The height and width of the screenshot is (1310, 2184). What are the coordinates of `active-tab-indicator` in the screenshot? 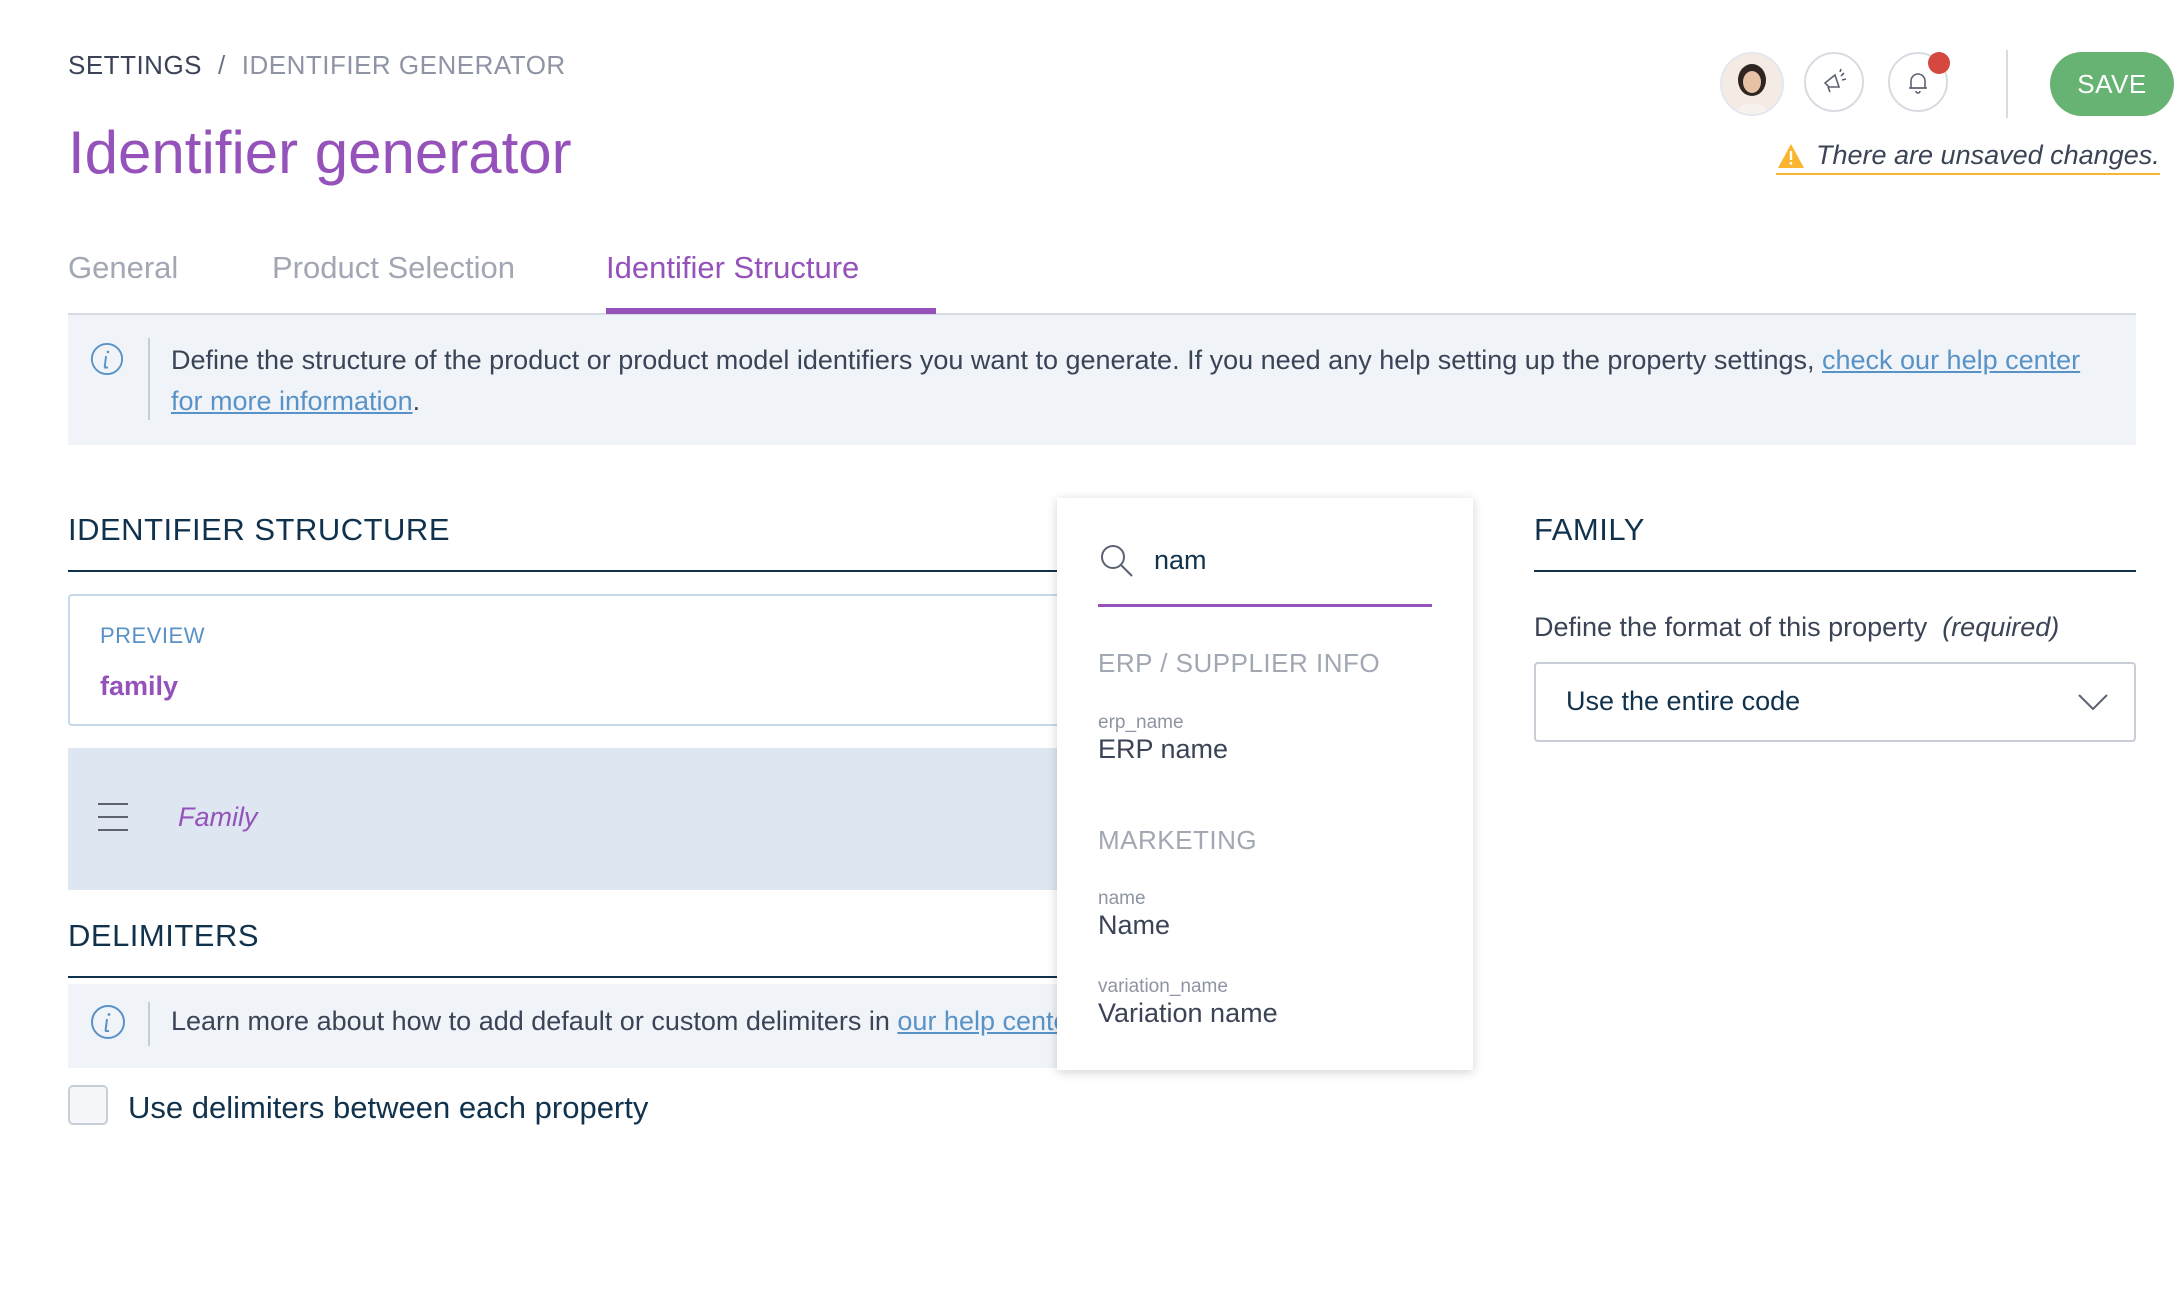 It's located at (771, 311).